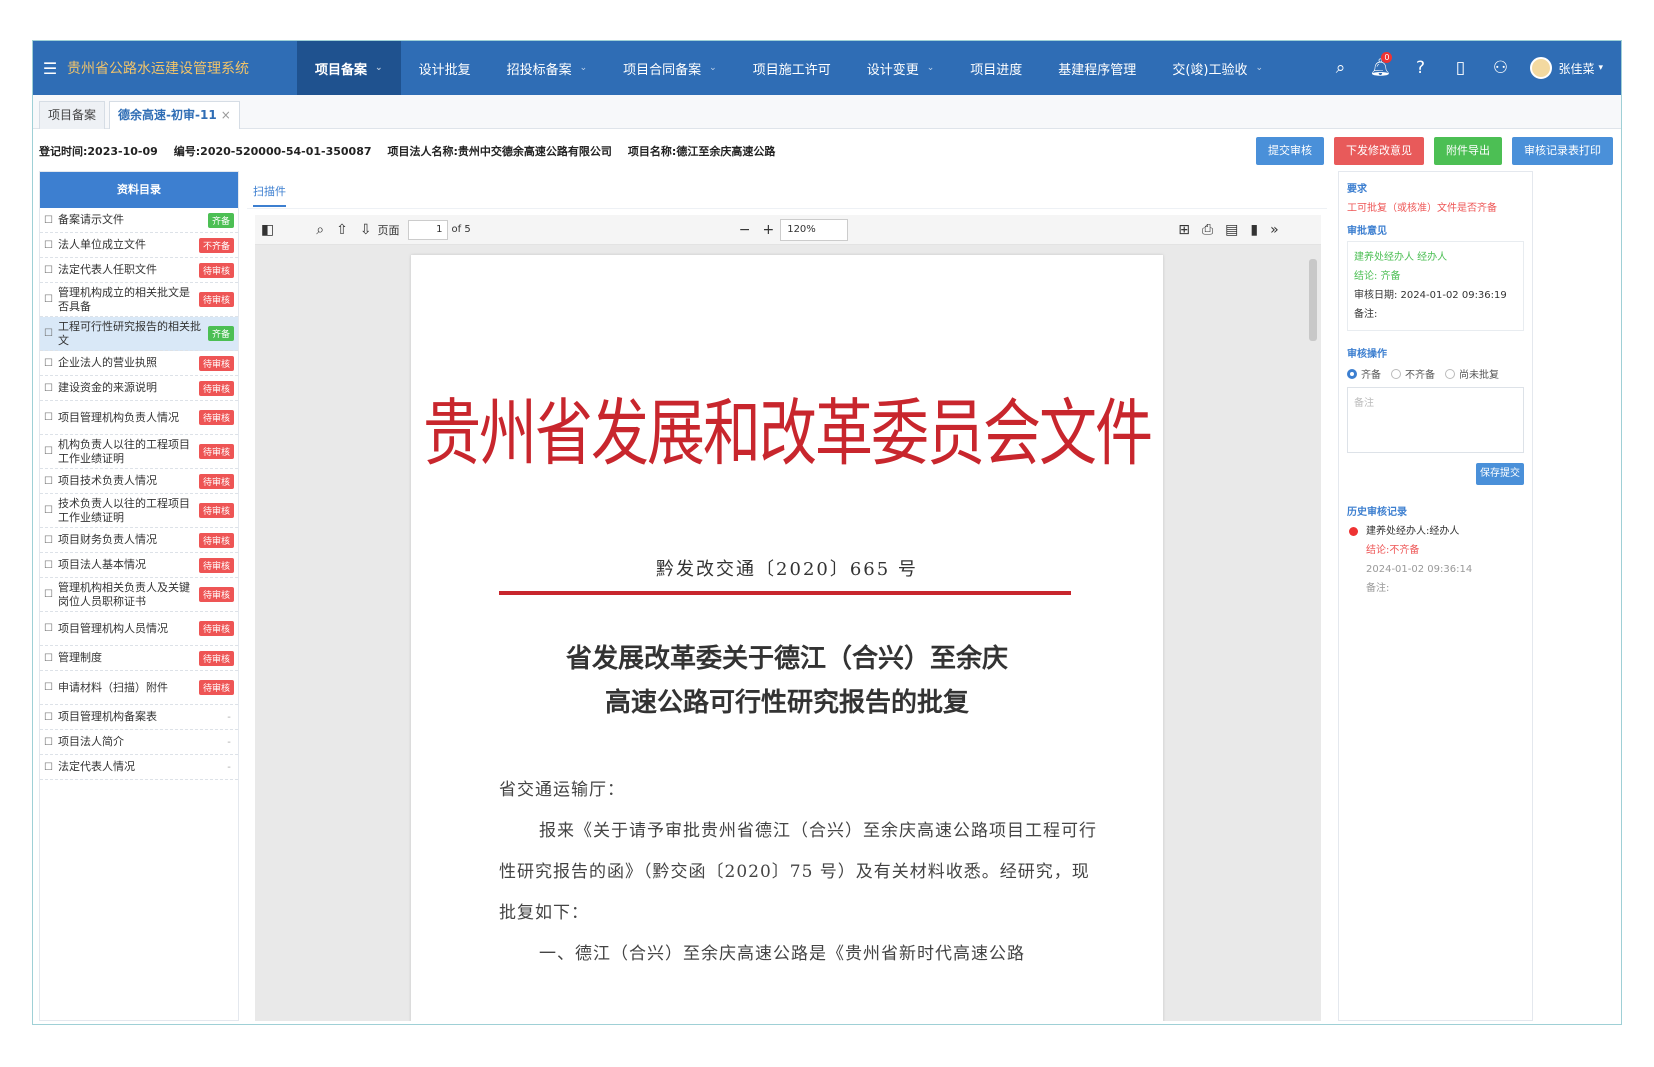 Image resolution: width=1654 pixels, height=1067 pixels. I want to click on catalog-item: ☐ 企业法人的营业执照 待审核, so click(139, 363).